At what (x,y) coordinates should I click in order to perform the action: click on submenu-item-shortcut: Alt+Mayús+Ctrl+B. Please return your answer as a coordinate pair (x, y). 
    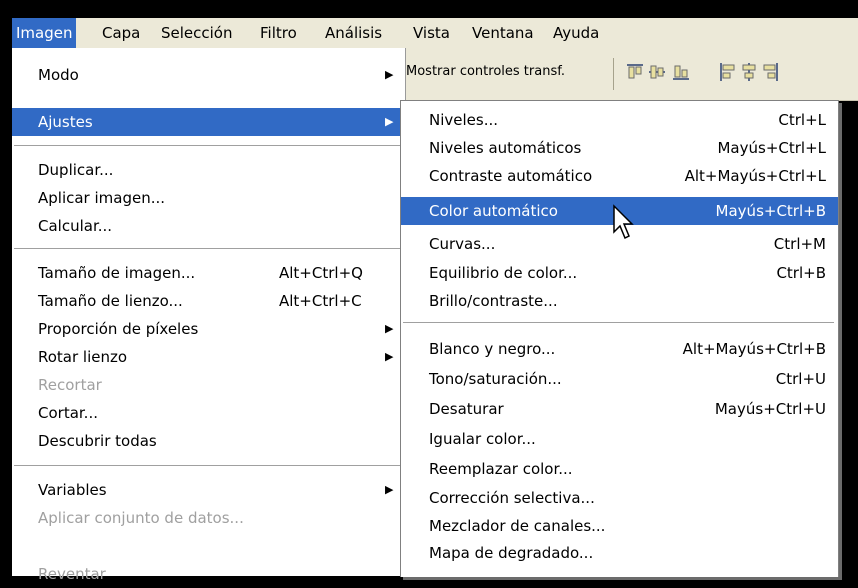
    Looking at the image, I should click on (754, 349).